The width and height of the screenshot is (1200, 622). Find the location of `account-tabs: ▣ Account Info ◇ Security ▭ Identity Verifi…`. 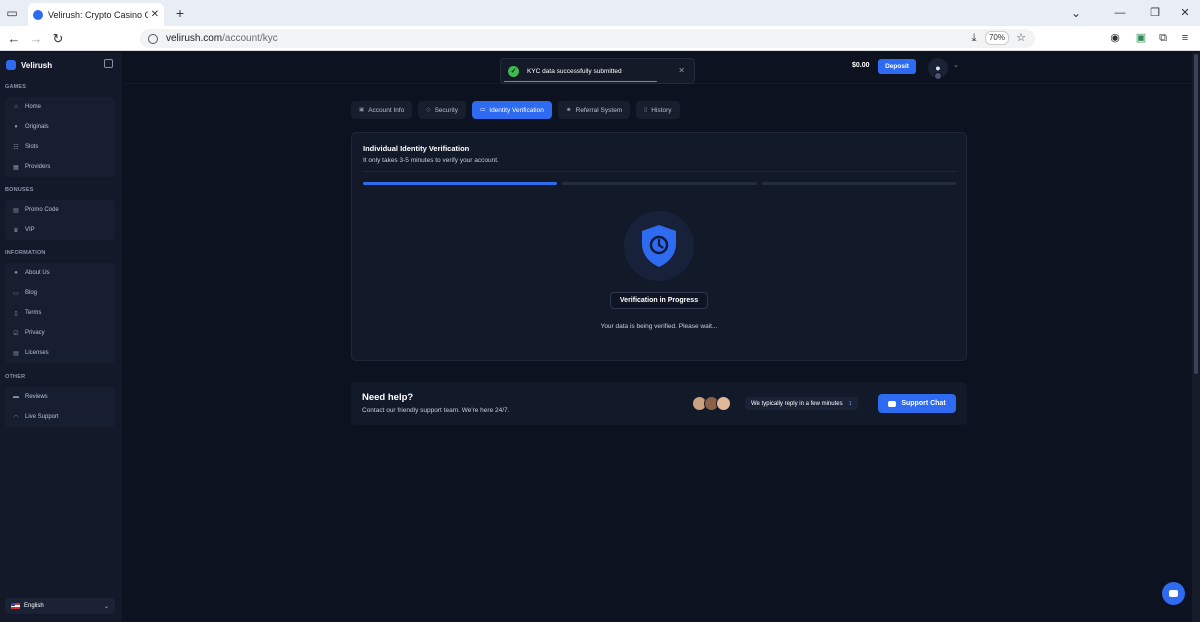

account-tabs: ▣ Account Info ◇ Security ▭ Identity Verifi… is located at coordinates (518, 110).